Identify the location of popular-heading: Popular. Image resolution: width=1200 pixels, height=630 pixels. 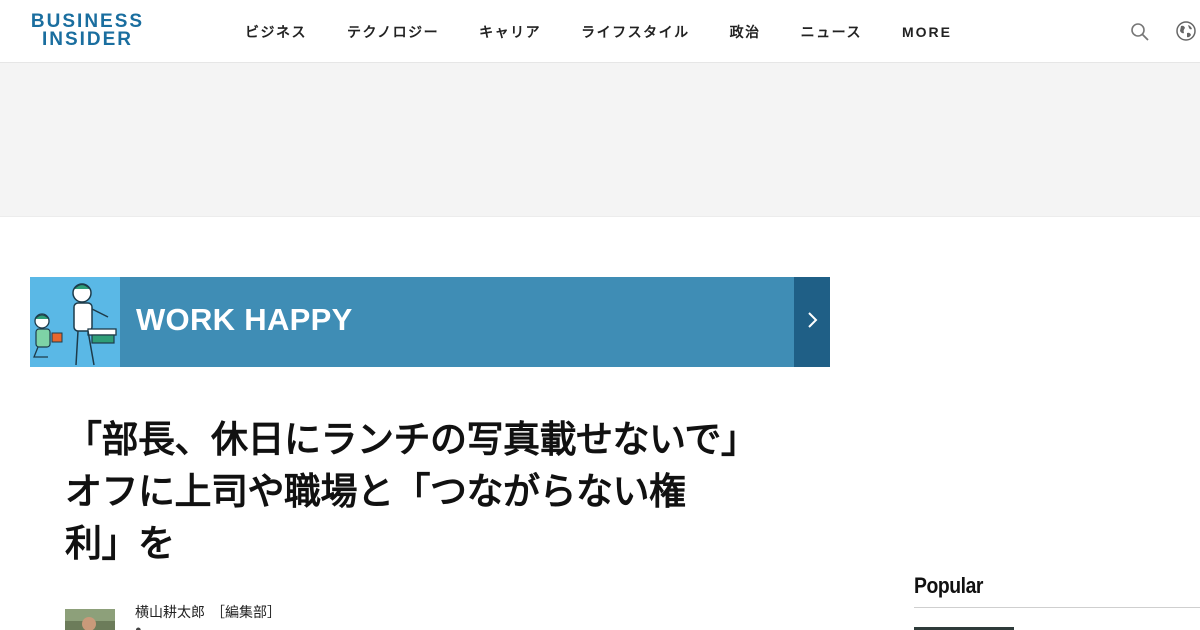
(948, 585).